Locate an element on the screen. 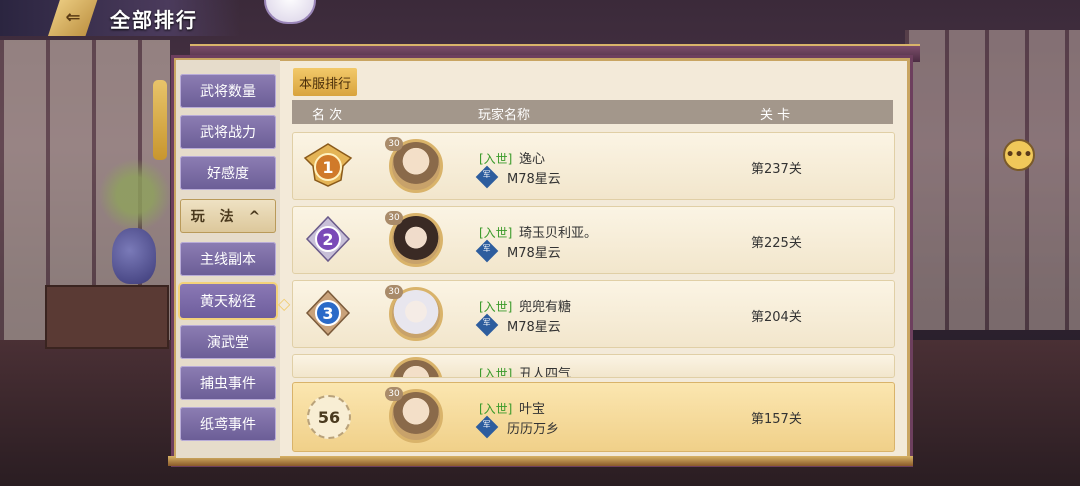 Image resolution: width=1080 pixels, height=486 pixels. table-row: 3 30 [入世] 兜兜有糖 军 M78星云 第204关 is located at coordinates (593, 314).